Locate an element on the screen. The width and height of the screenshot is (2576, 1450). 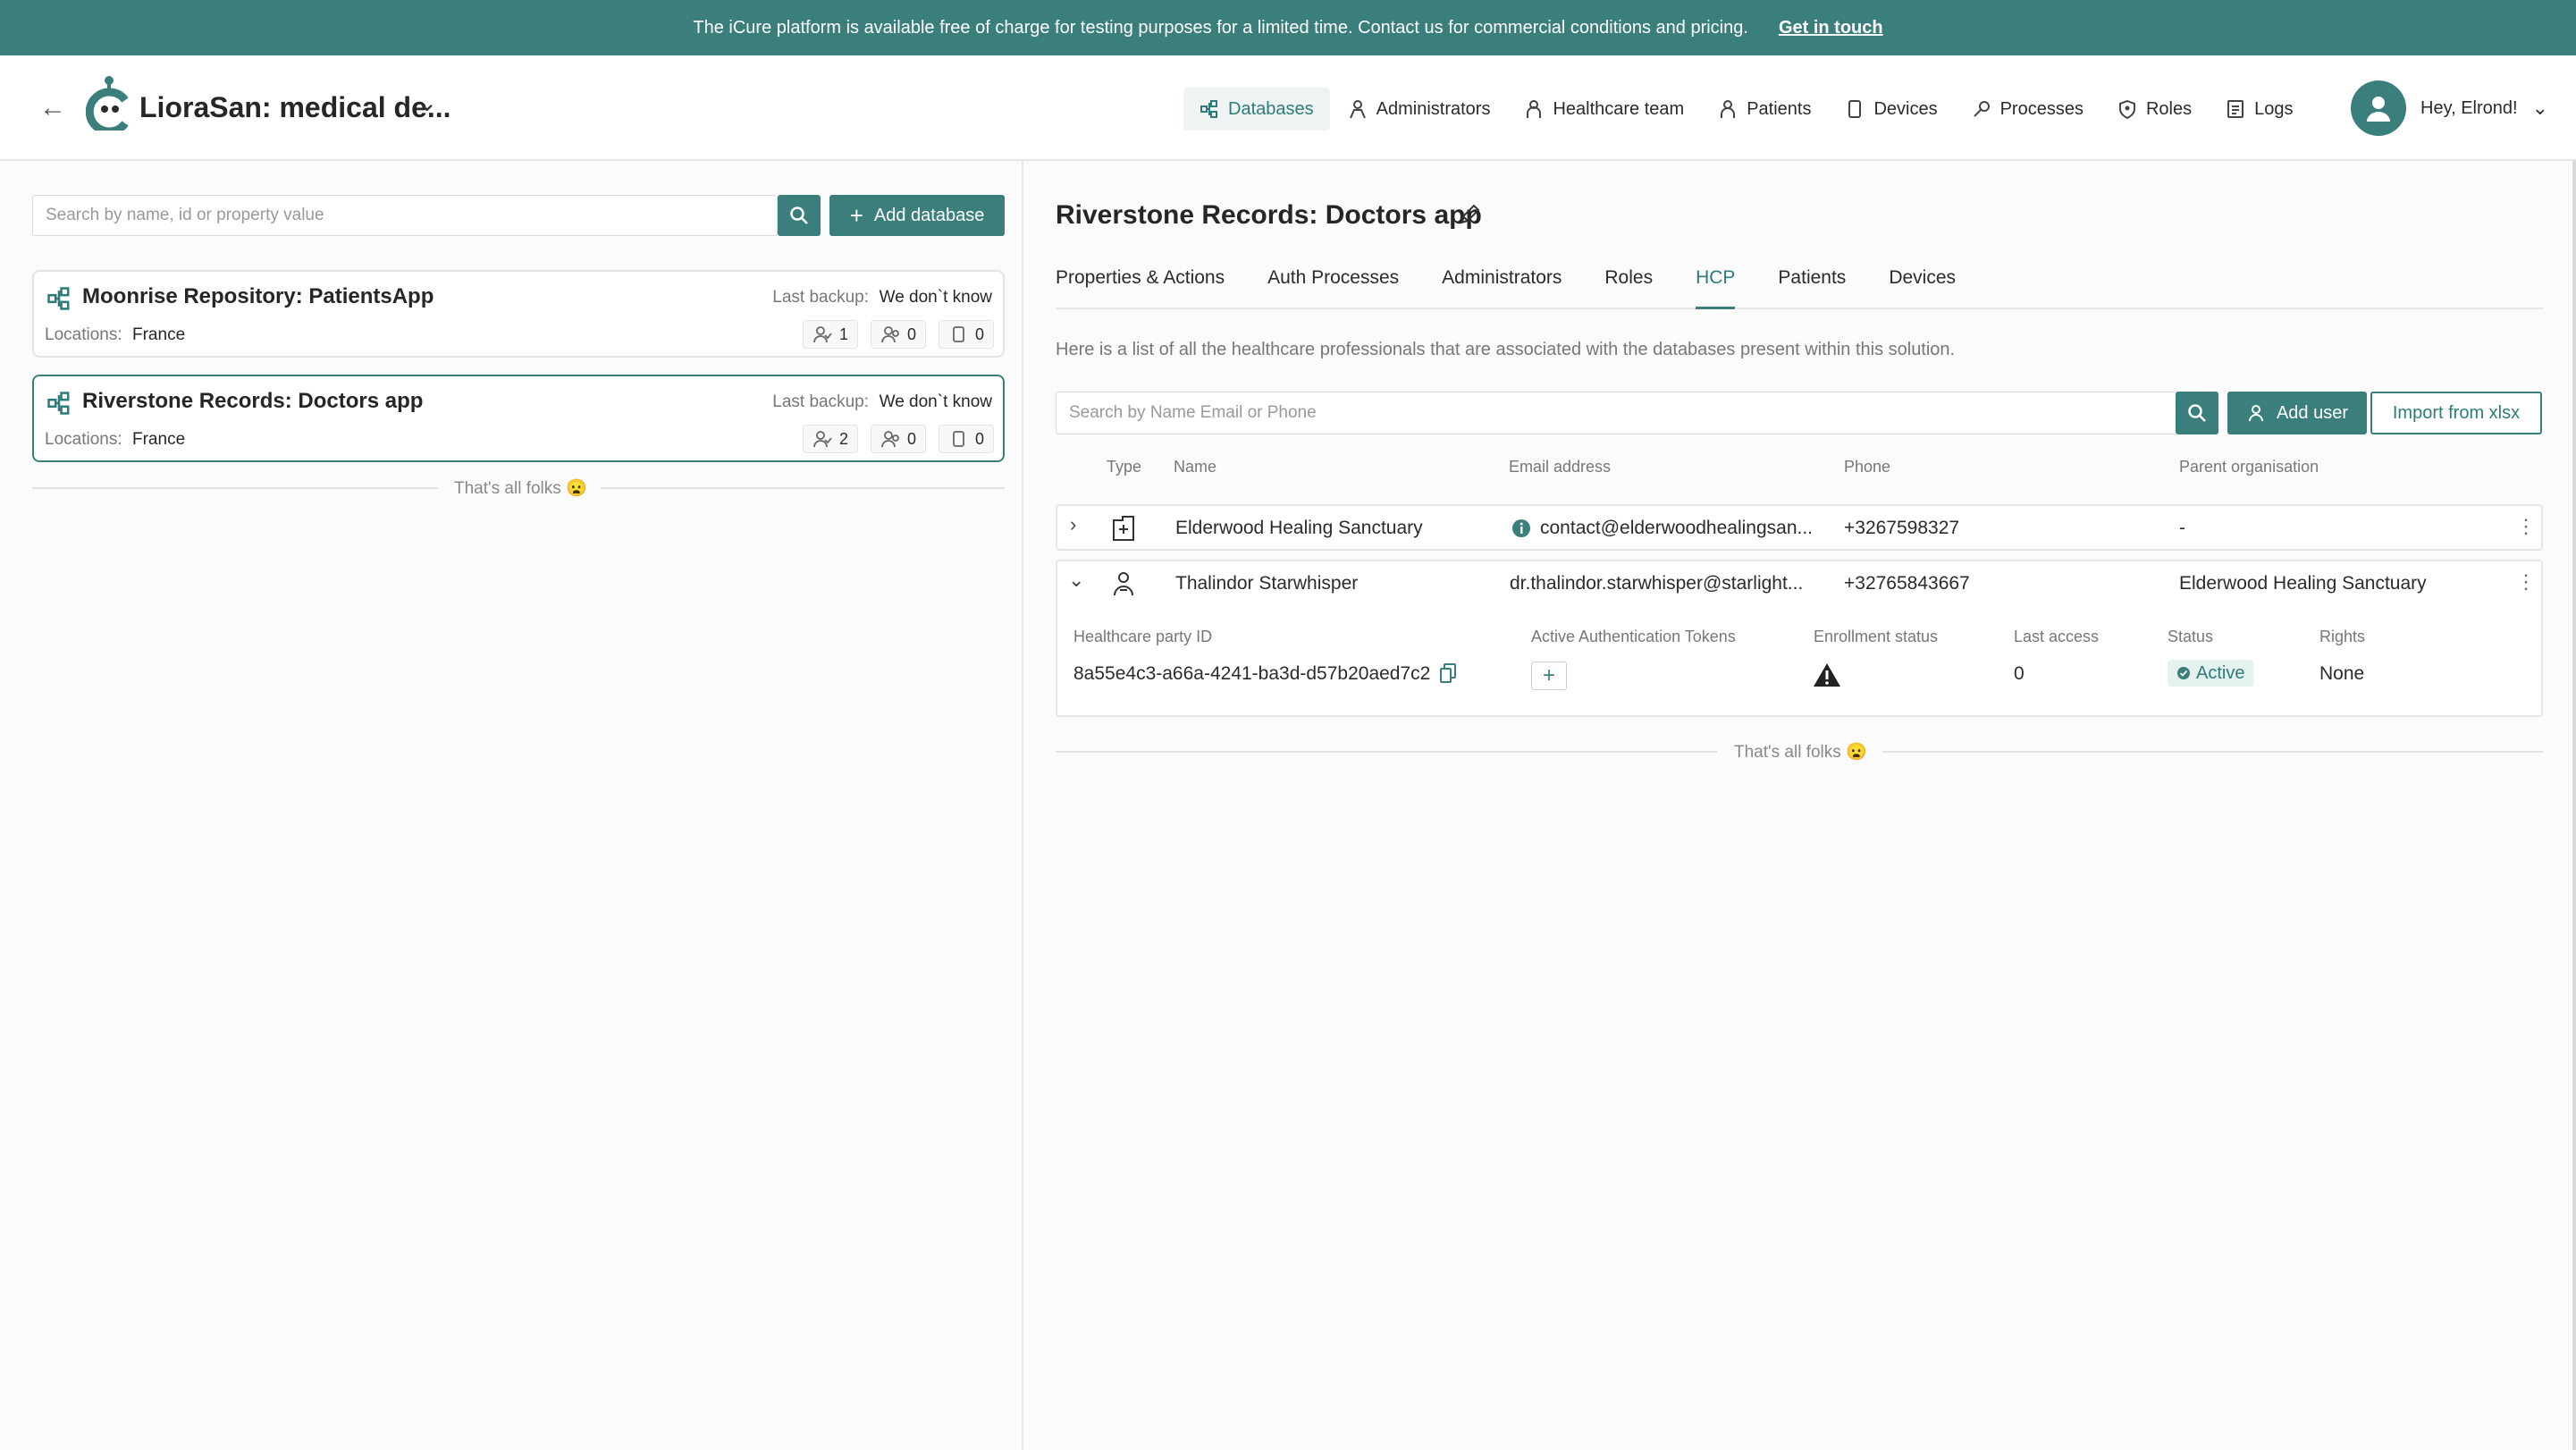
hcp-search-input: Search by Name Email or Phone is located at coordinates (1616, 413).